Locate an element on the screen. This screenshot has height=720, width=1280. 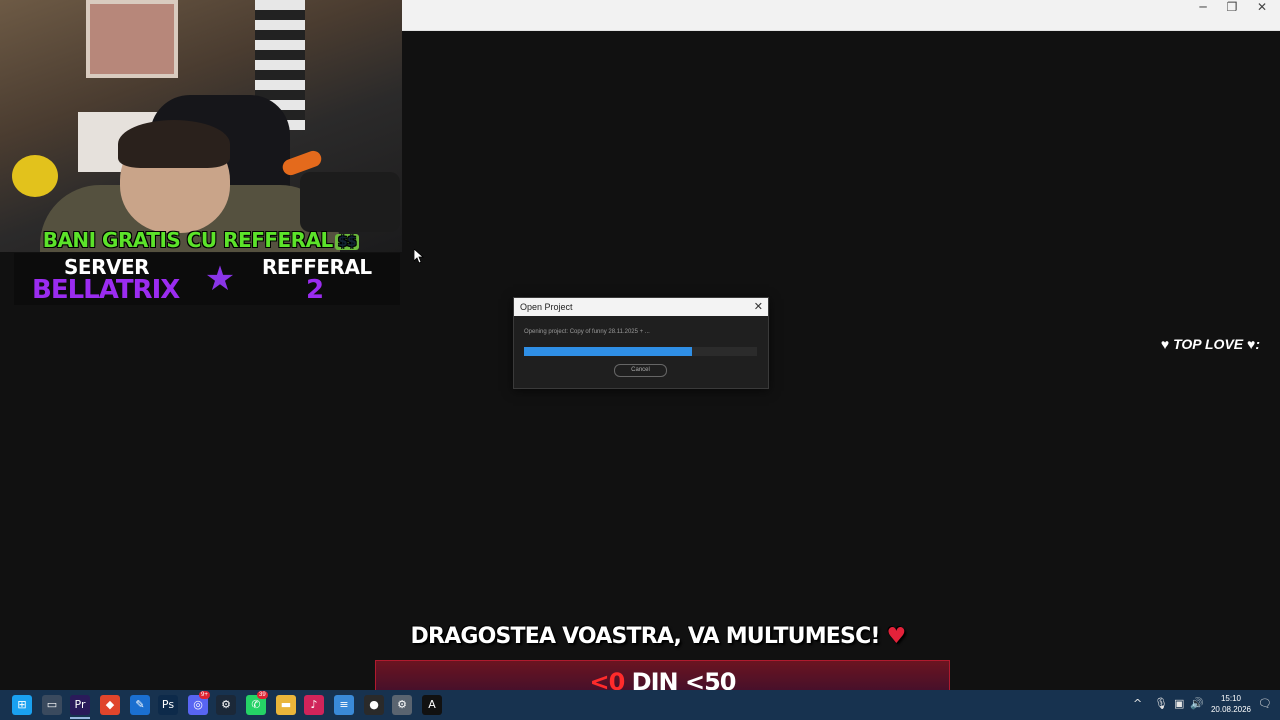
cam-pouf-decor is located at coordinates (35, 176).